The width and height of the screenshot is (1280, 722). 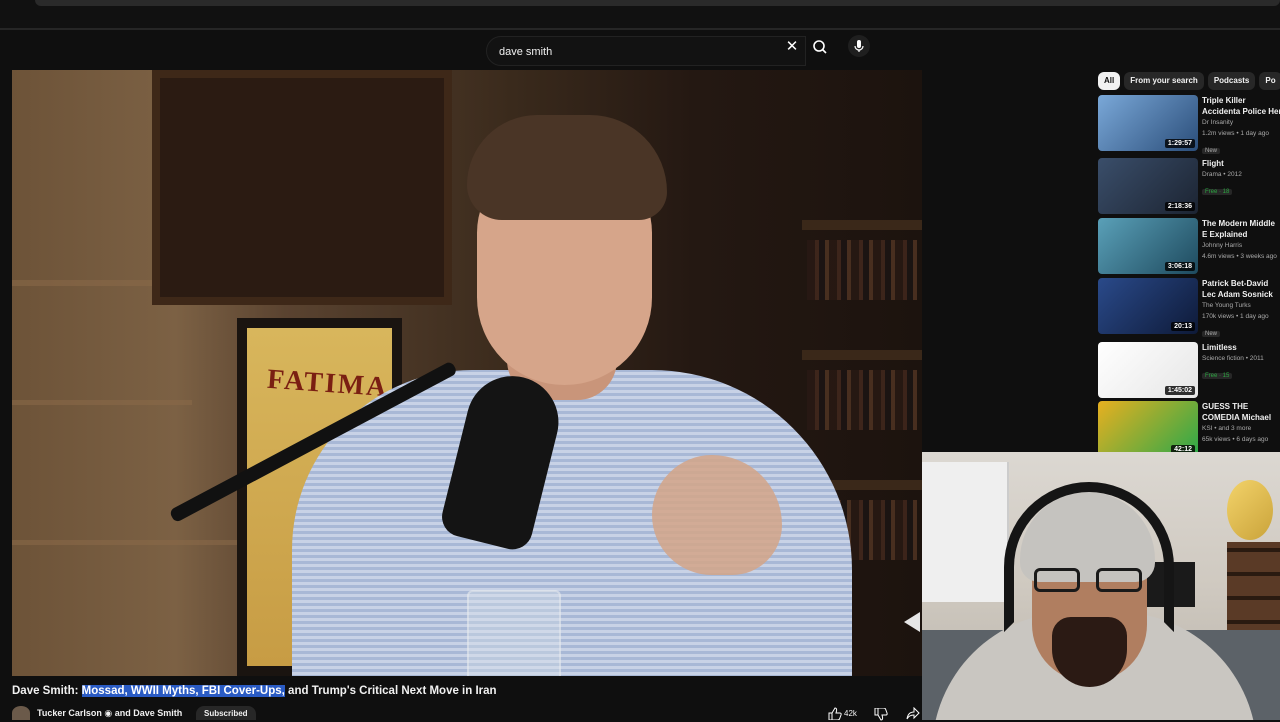 What do you see at coordinates (1231, 81) in the screenshot?
I see `chip-podcasts: Podcasts` at bounding box center [1231, 81].